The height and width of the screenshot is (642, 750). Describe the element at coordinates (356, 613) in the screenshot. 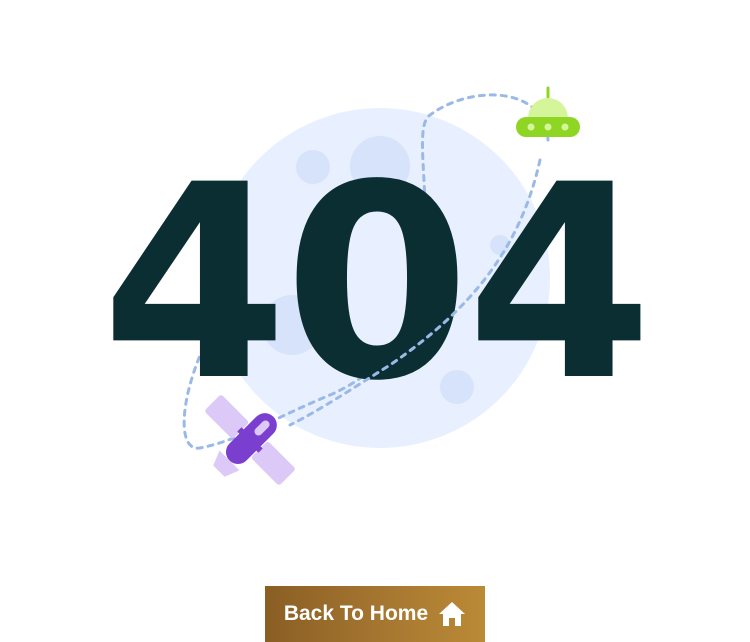

I see `back-to-home-label: Back To Home` at that location.